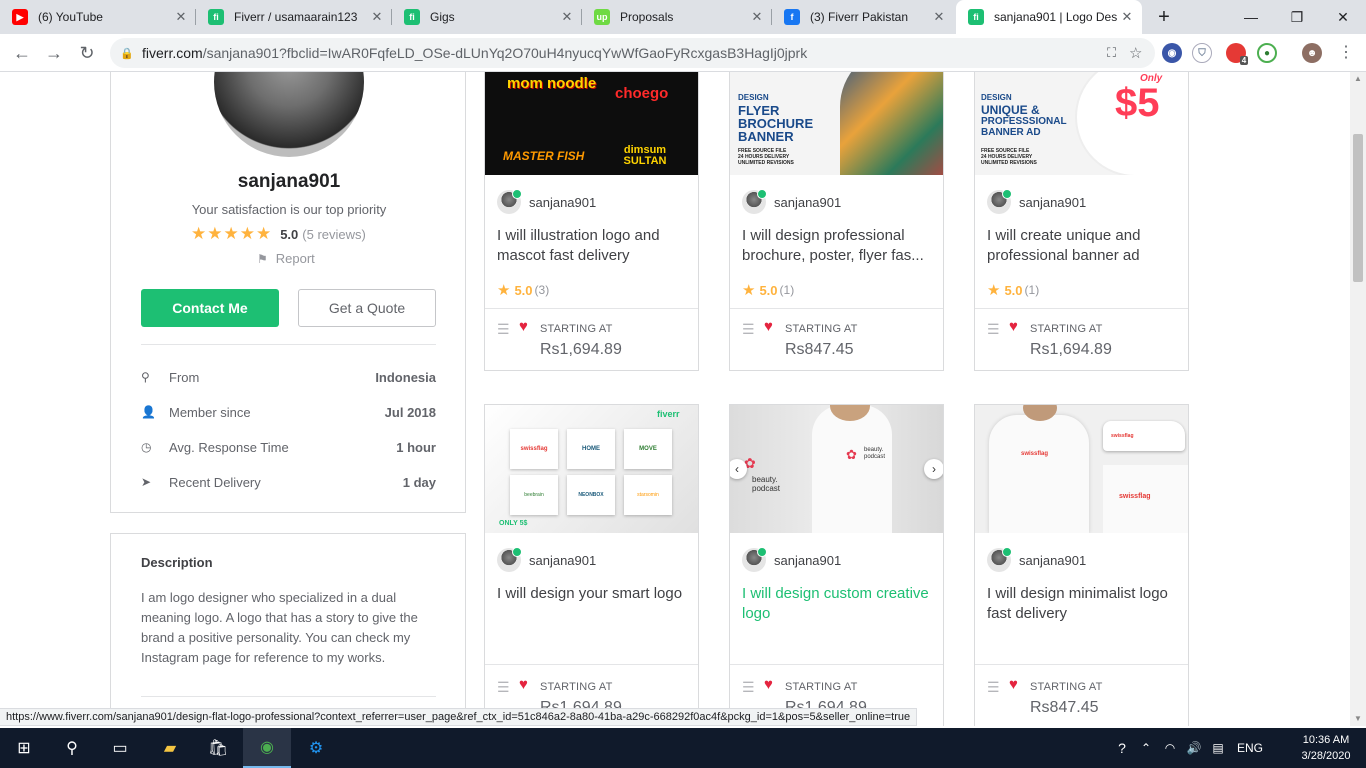  I want to click on gig-title: I will design custom creative logo, so click(837, 604).